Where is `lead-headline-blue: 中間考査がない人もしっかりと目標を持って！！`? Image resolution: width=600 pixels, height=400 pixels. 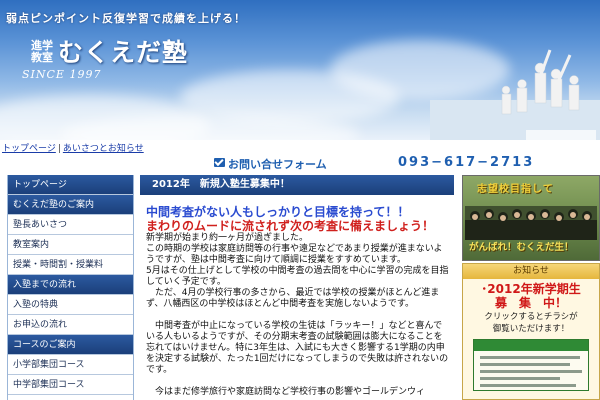
lead-headline-blue: 中間考査がない人もしっかりと目標を持って！！ is located at coordinates (278, 212).